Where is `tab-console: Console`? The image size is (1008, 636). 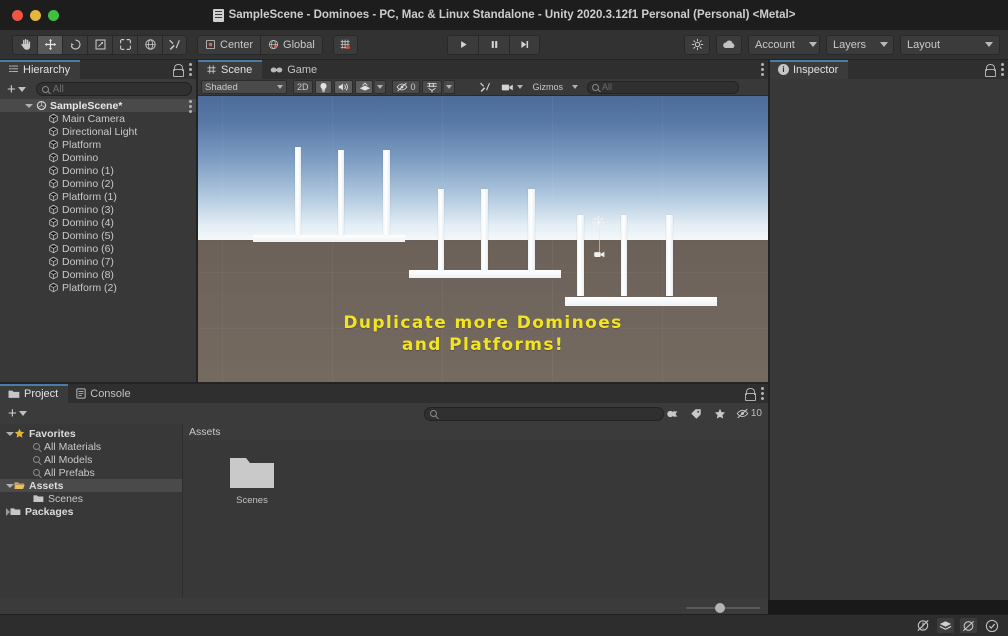
tab-console: Console is located at coordinates (104, 393).